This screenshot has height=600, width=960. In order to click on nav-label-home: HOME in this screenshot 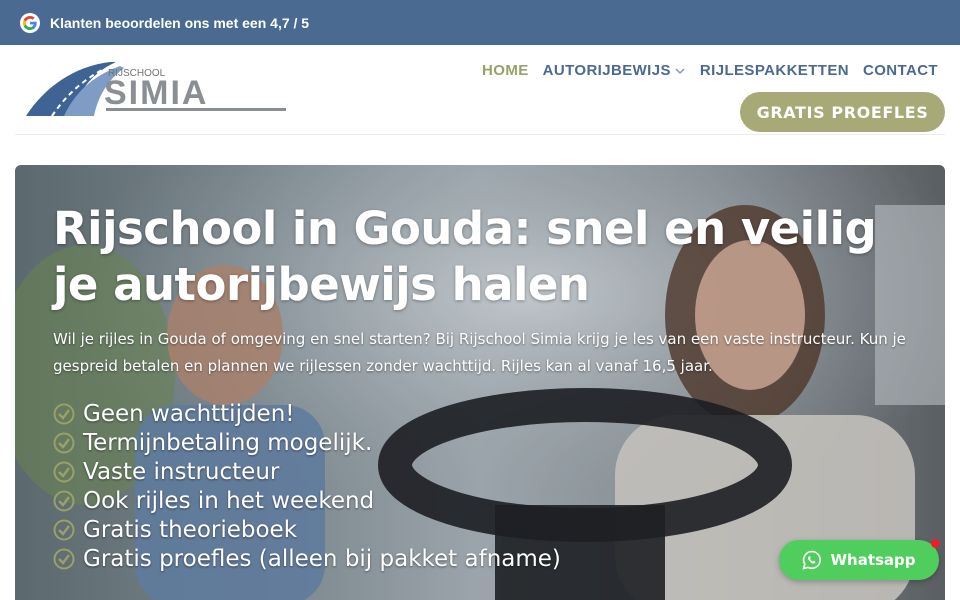, I will do `click(505, 70)`.